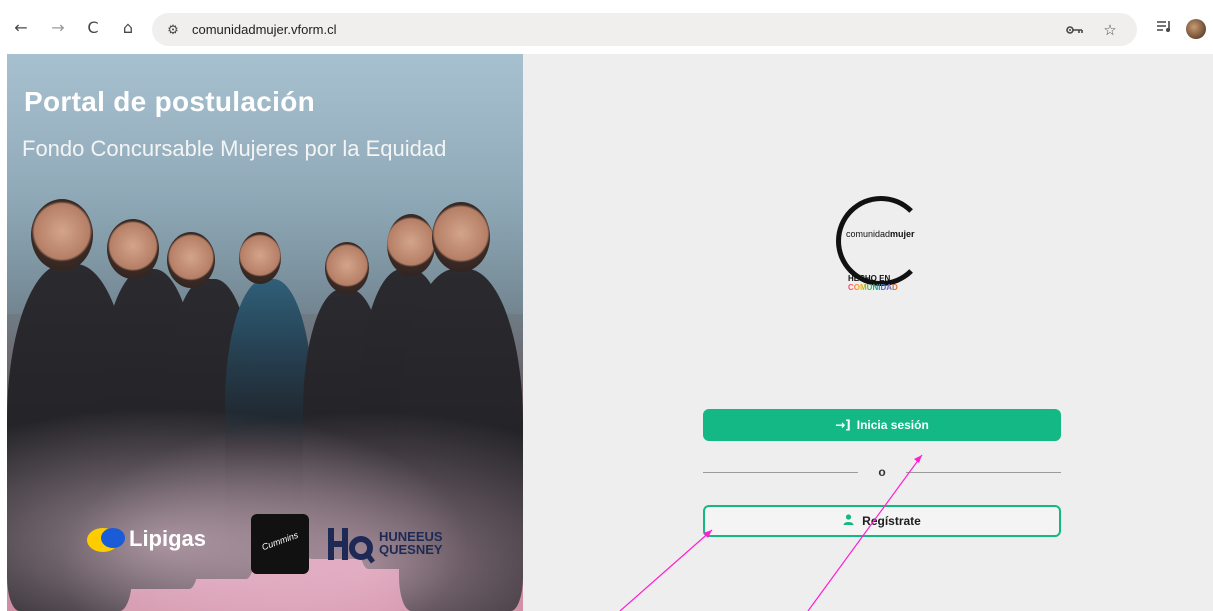 The image size is (1213, 611). I want to click on tagline-line-1: HECHO EN, so click(869, 278).